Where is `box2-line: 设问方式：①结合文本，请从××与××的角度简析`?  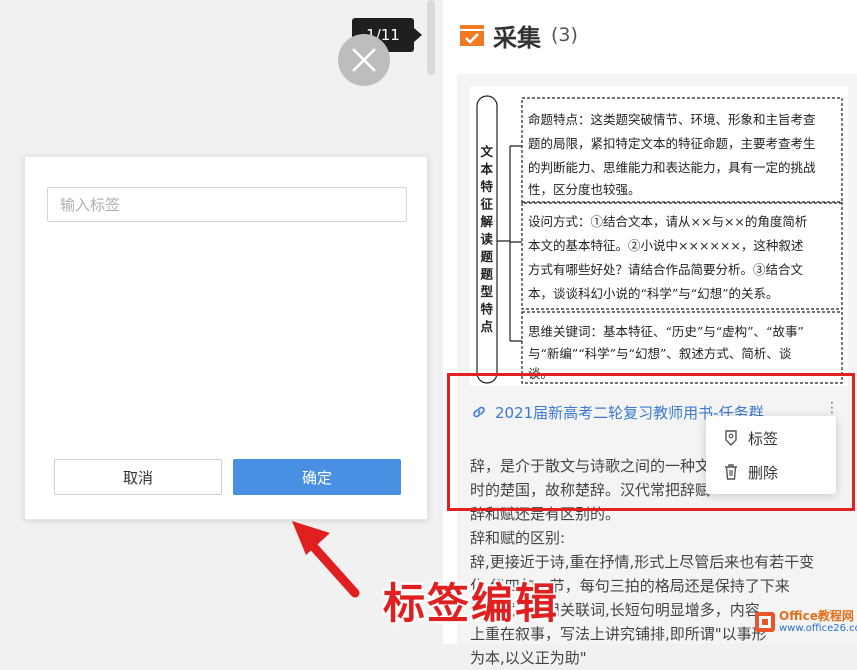
box2-line: 设问方式：①结合文本，请从××与××的角度简析 is located at coordinates (667, 221).